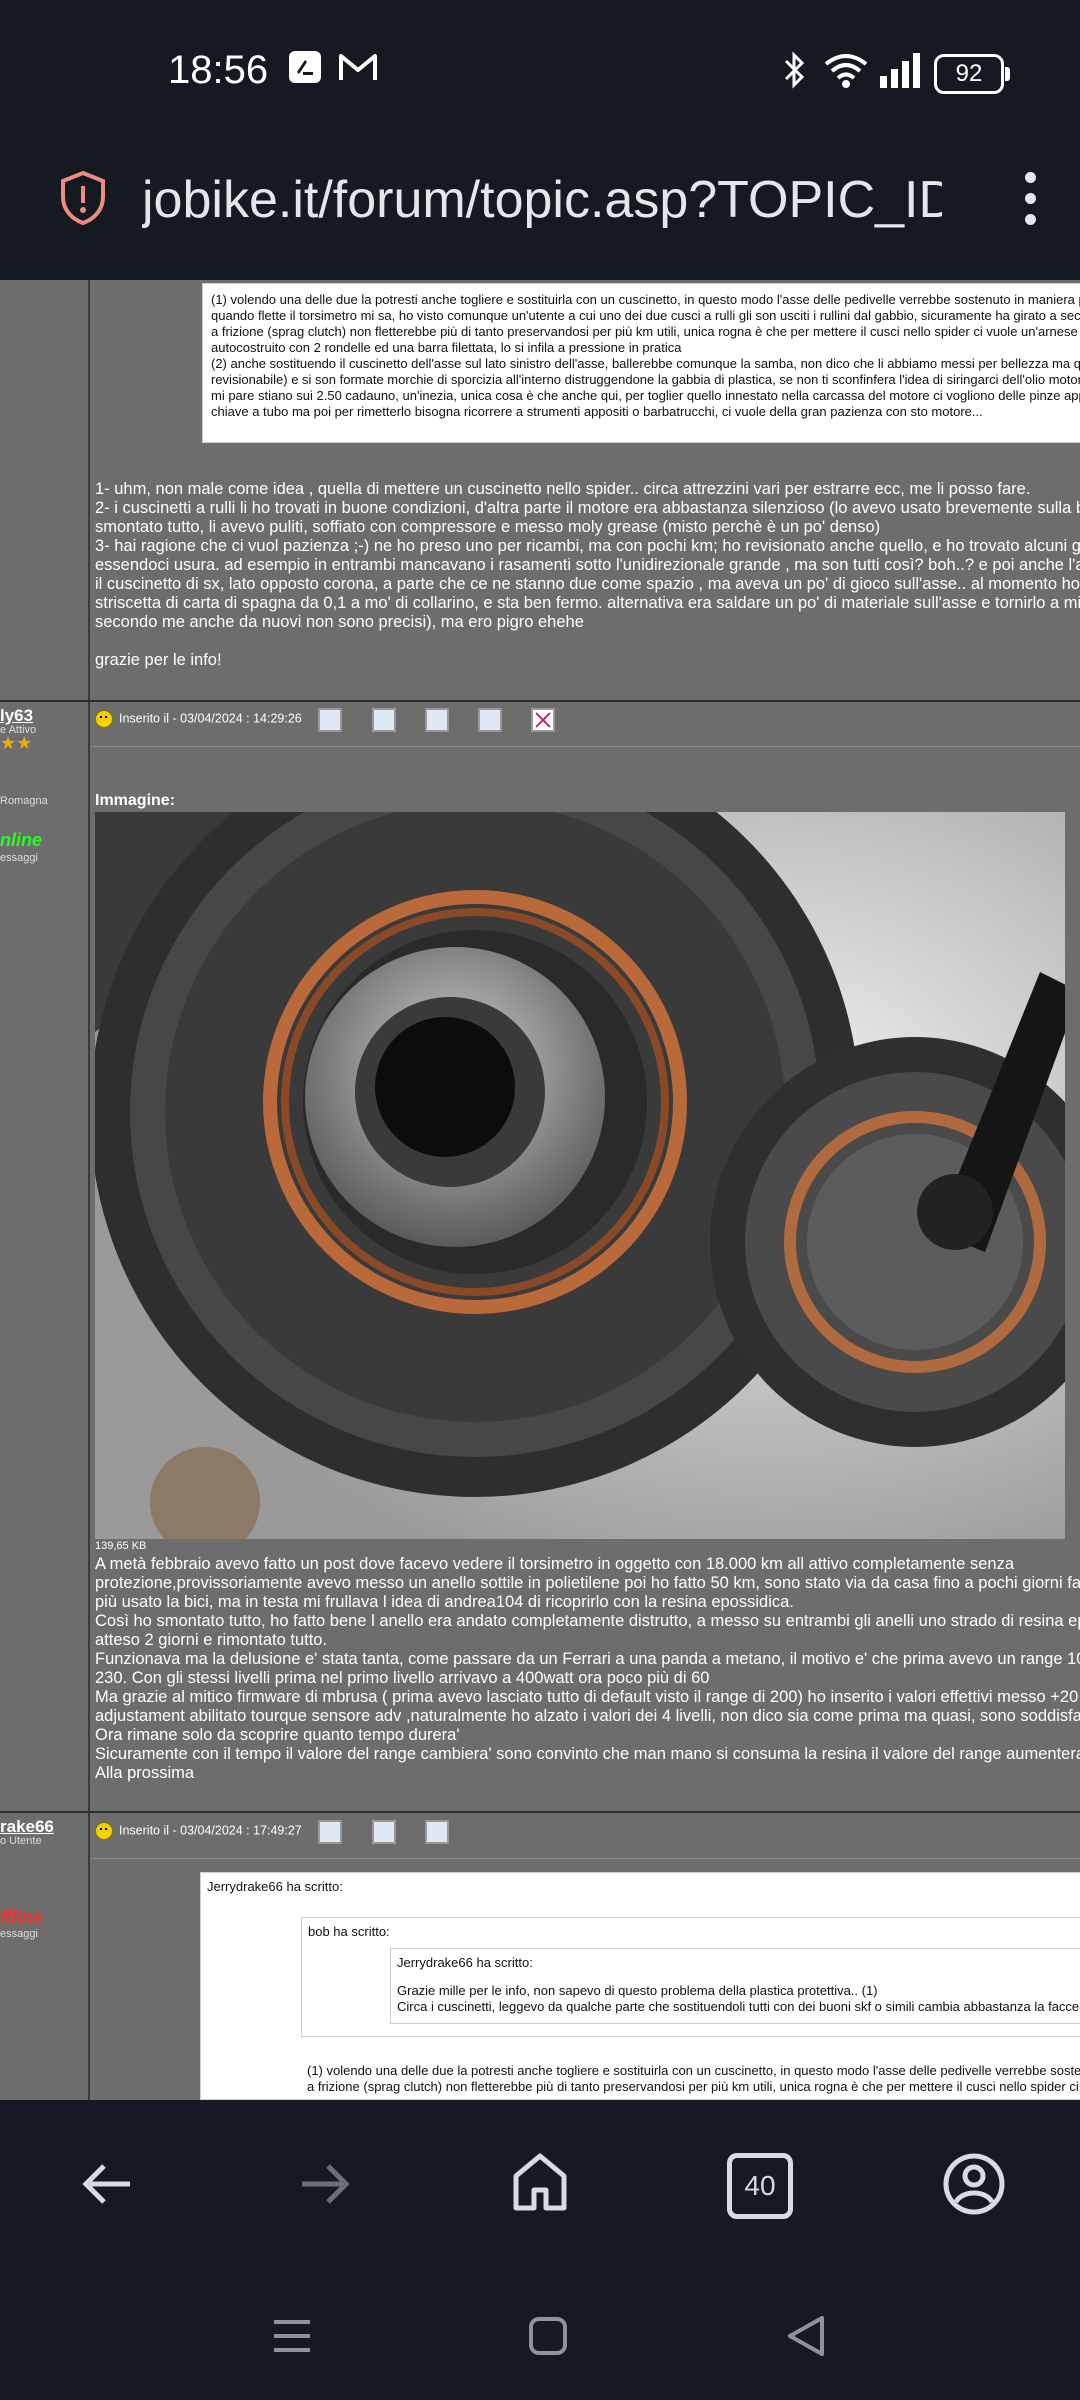 This screenshot has height=2400, width=1080. I want to click on battery-icon: 92, so click(972, 74).